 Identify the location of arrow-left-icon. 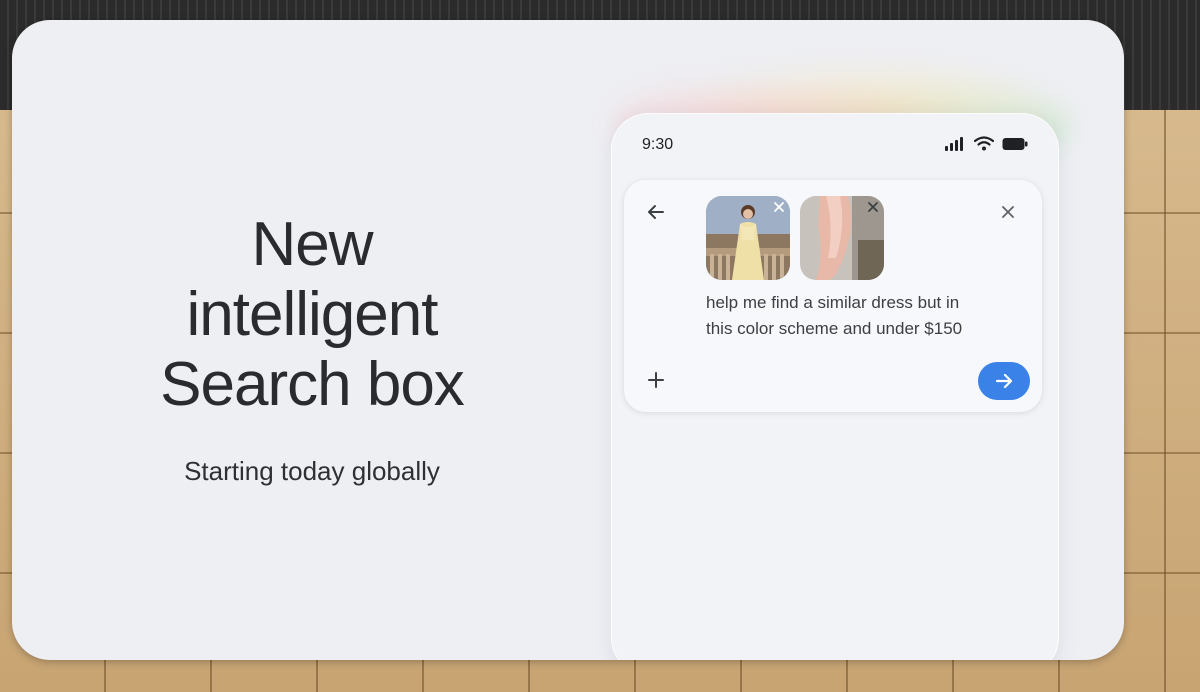
(656, 212).